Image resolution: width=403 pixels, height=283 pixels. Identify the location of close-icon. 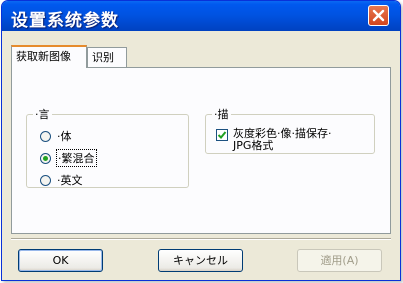
(378, 15).